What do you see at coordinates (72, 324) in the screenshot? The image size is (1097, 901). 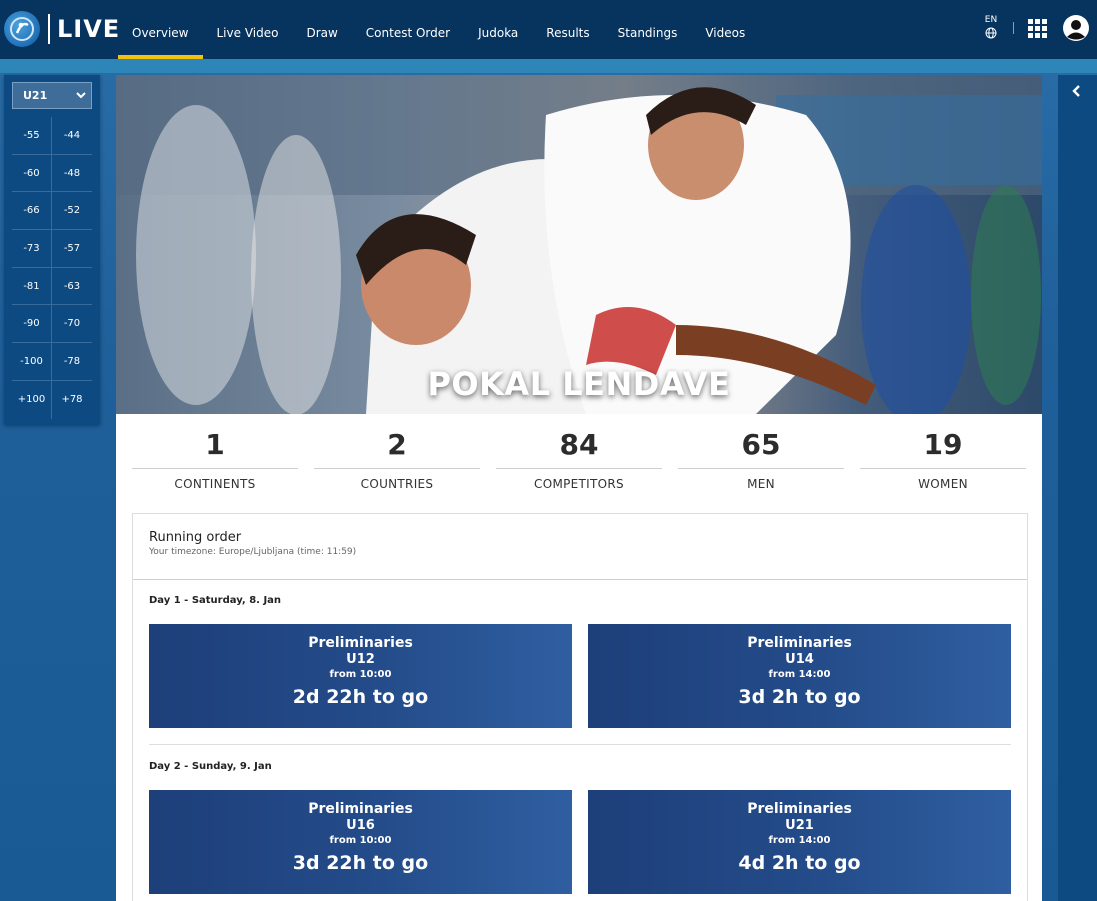 I see `weight-women: -70` at bounding box center [72, 324].